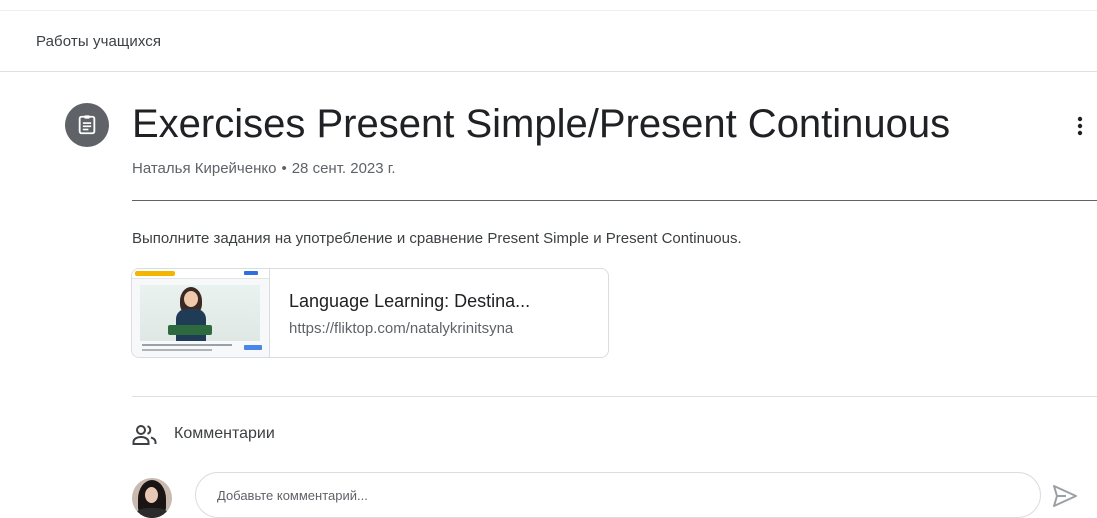 Image resolution: width=1097 pixels, height=518 pixels. Describe the element at coordinates (343, 168) in the screenshot. I see `post-date: 28 сент. 2023 г.` at that location.